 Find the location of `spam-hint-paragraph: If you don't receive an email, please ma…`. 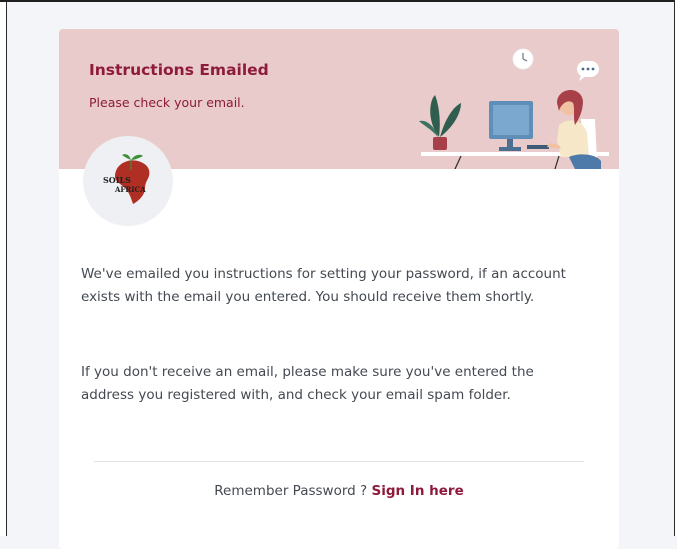

spam-hint-paragraph: If you don't receive an email, please ma… is located at coordinates (307, 383).